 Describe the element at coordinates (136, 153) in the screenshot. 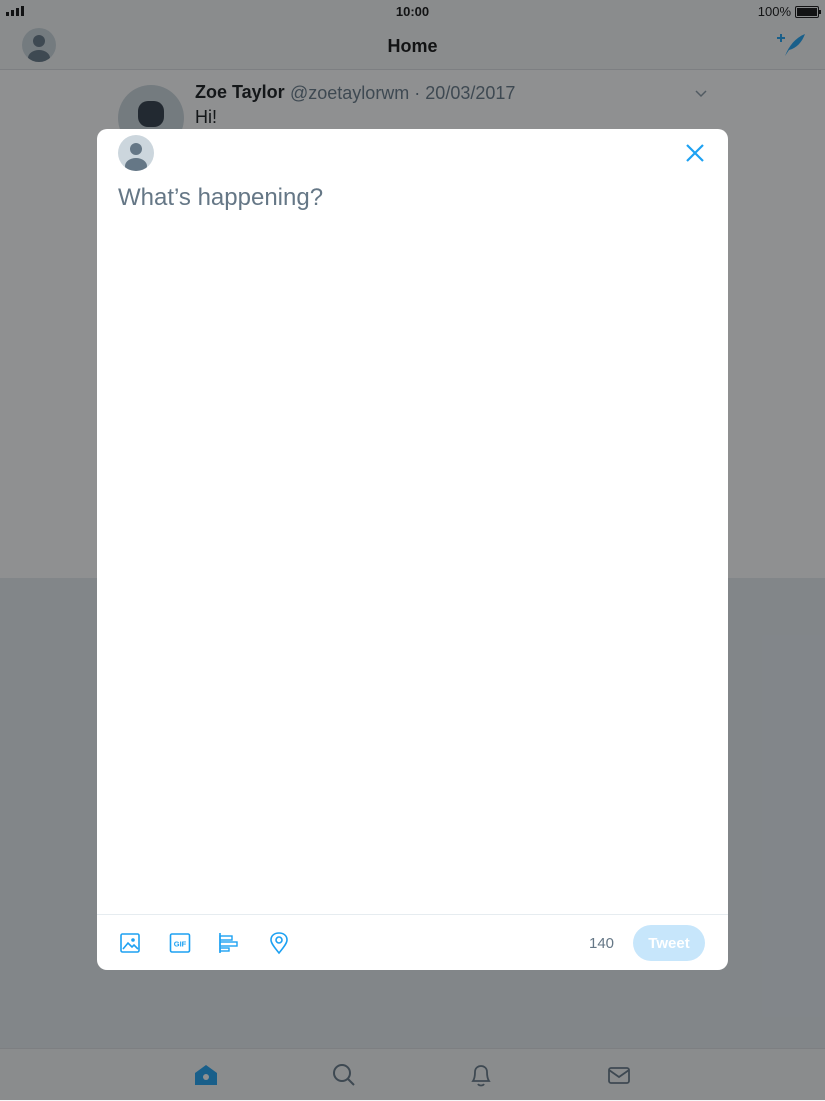

I see `compose-avatar` at that location.